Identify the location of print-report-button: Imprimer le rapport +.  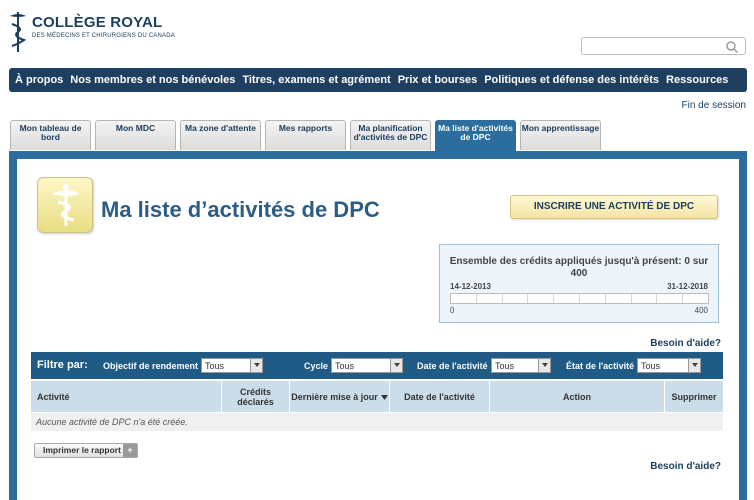
(86, 450).